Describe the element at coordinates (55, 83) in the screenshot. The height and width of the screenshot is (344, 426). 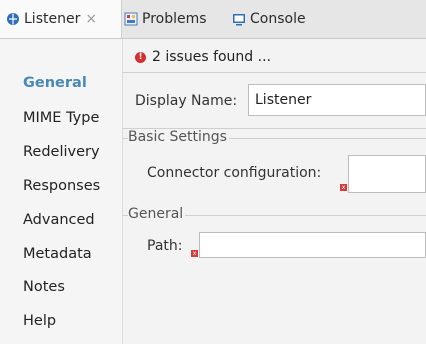
I see `sidebar-item-general: General` at that location.